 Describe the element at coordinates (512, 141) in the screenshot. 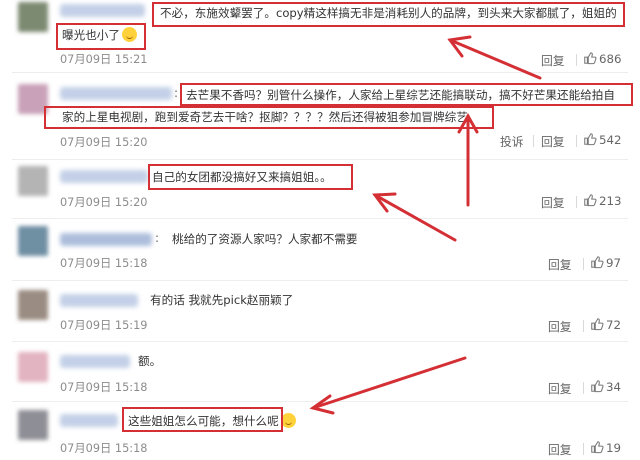

I see `report-button: 投诉` at that location.